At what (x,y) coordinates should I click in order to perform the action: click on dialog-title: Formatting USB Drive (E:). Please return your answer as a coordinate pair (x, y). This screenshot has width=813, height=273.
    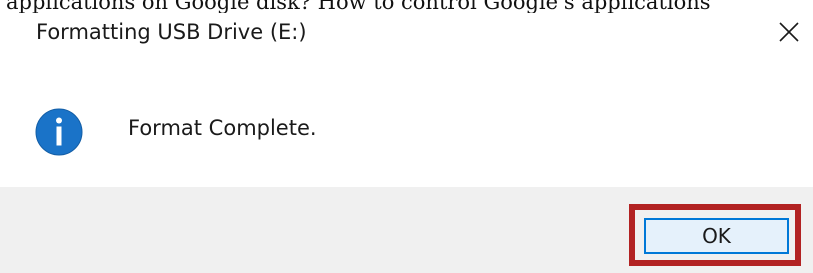
    Looking at the image, I should click on (171, 32).